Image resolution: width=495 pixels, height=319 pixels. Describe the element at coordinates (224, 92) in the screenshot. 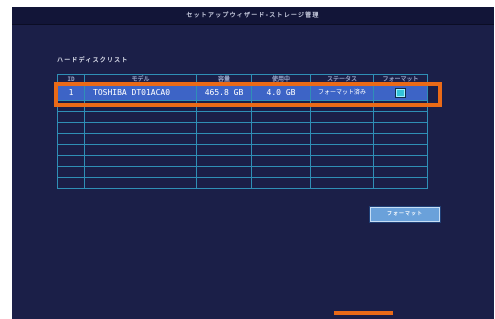

I see `cell-capacity: 465.8 GB` at that location.